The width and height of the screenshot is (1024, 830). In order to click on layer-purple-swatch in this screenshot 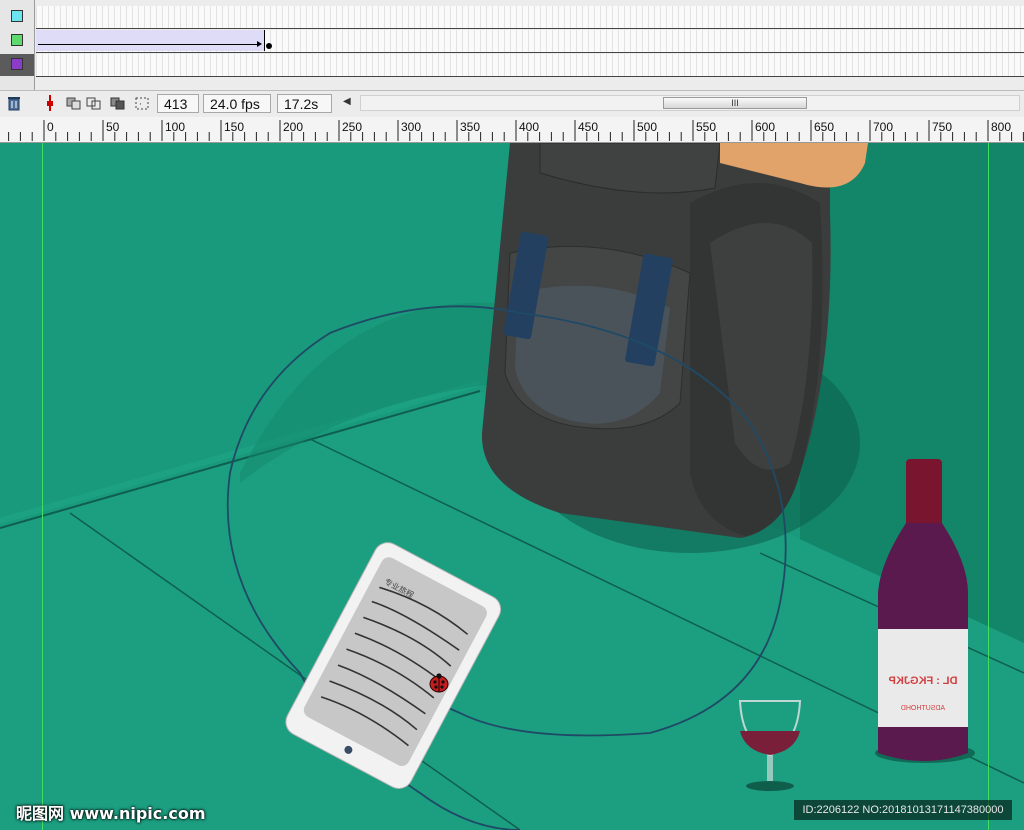, I will do `click(17, 64)`.